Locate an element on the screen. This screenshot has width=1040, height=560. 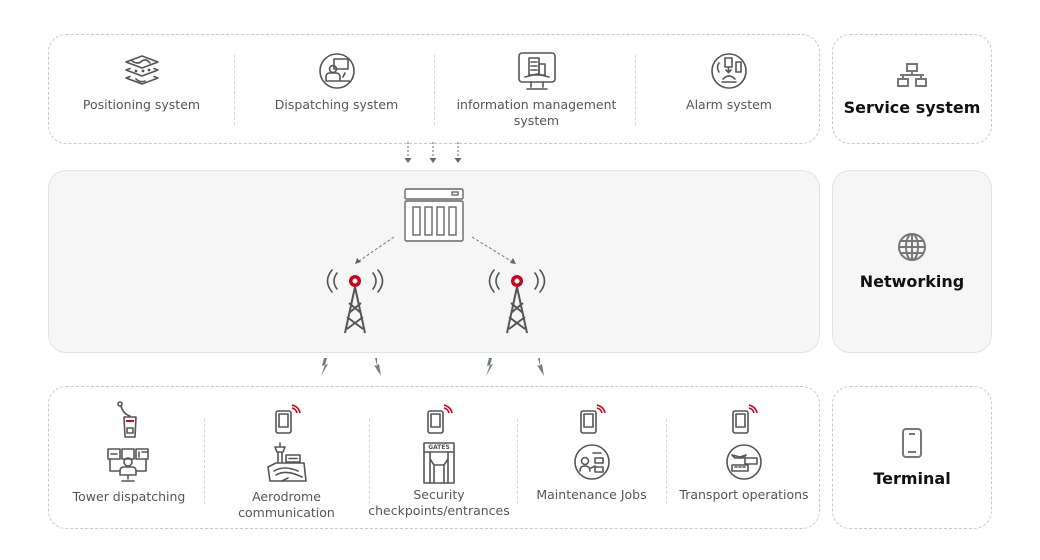
service-item-info-management: information management system is located at coordinates (536, 90).